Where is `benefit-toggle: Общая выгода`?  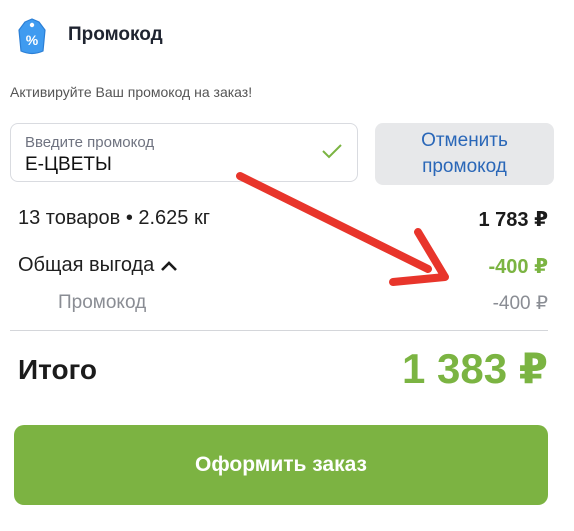 benefit-toggle: Общая выгода is located at coordinates (98, 265).